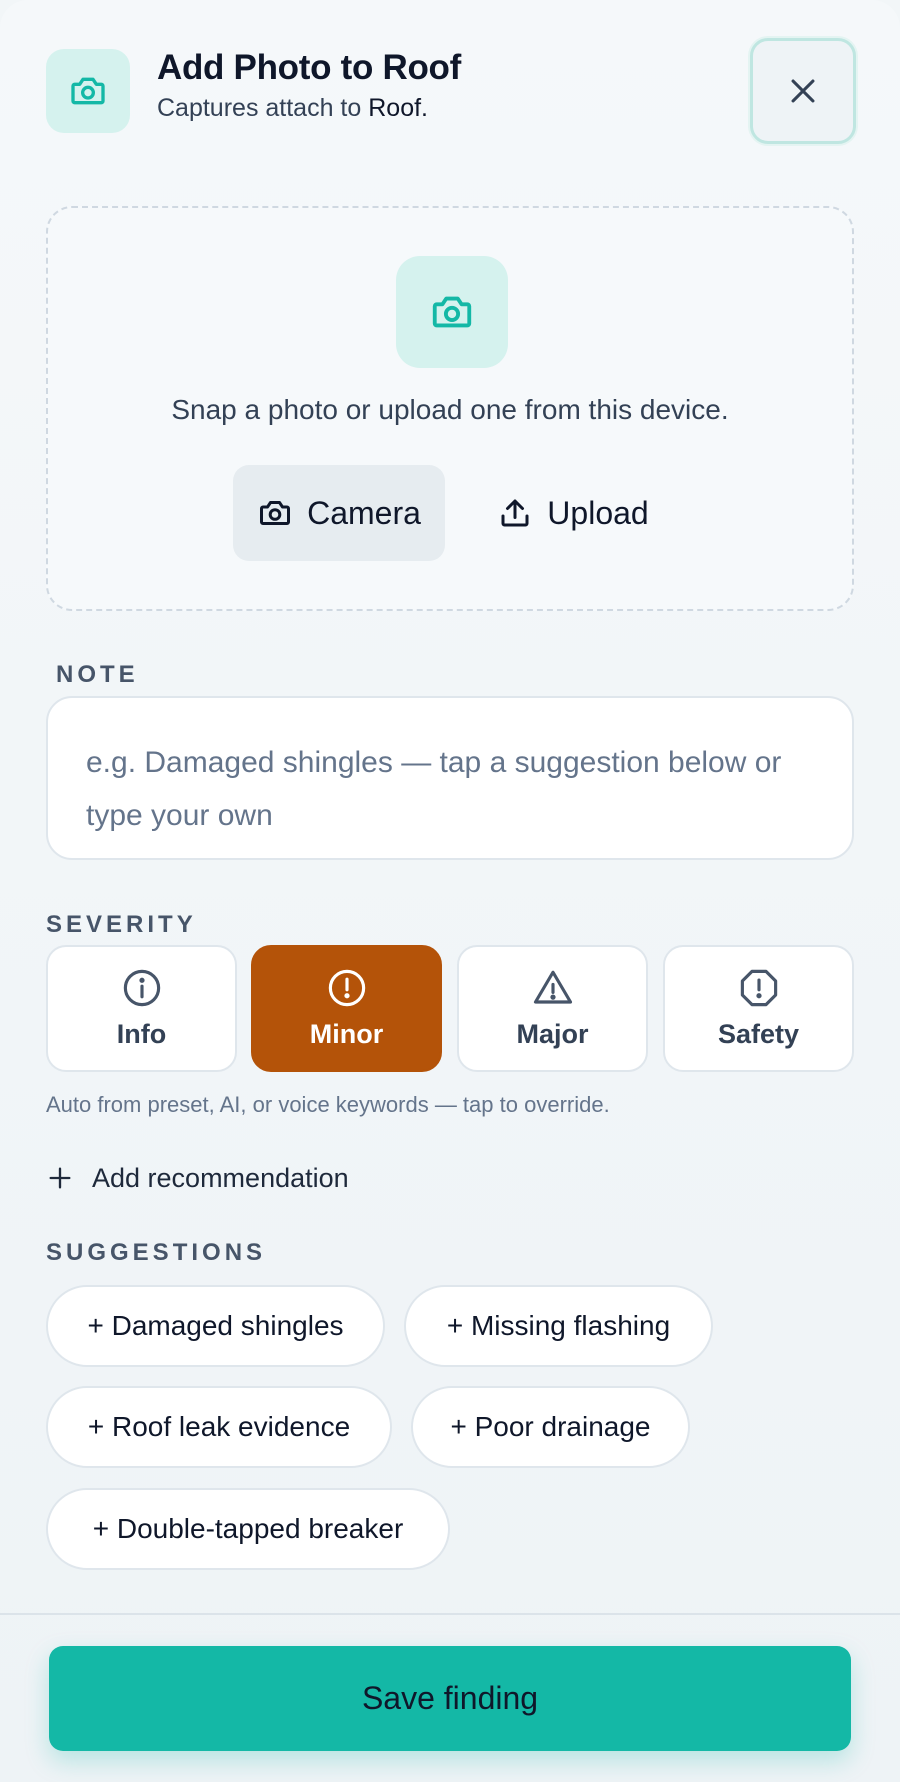  What do you see at coordinates (758, 1034) in the screenshot?
I see `severity-option-label: Safety` at bounding box center [758, 1034].